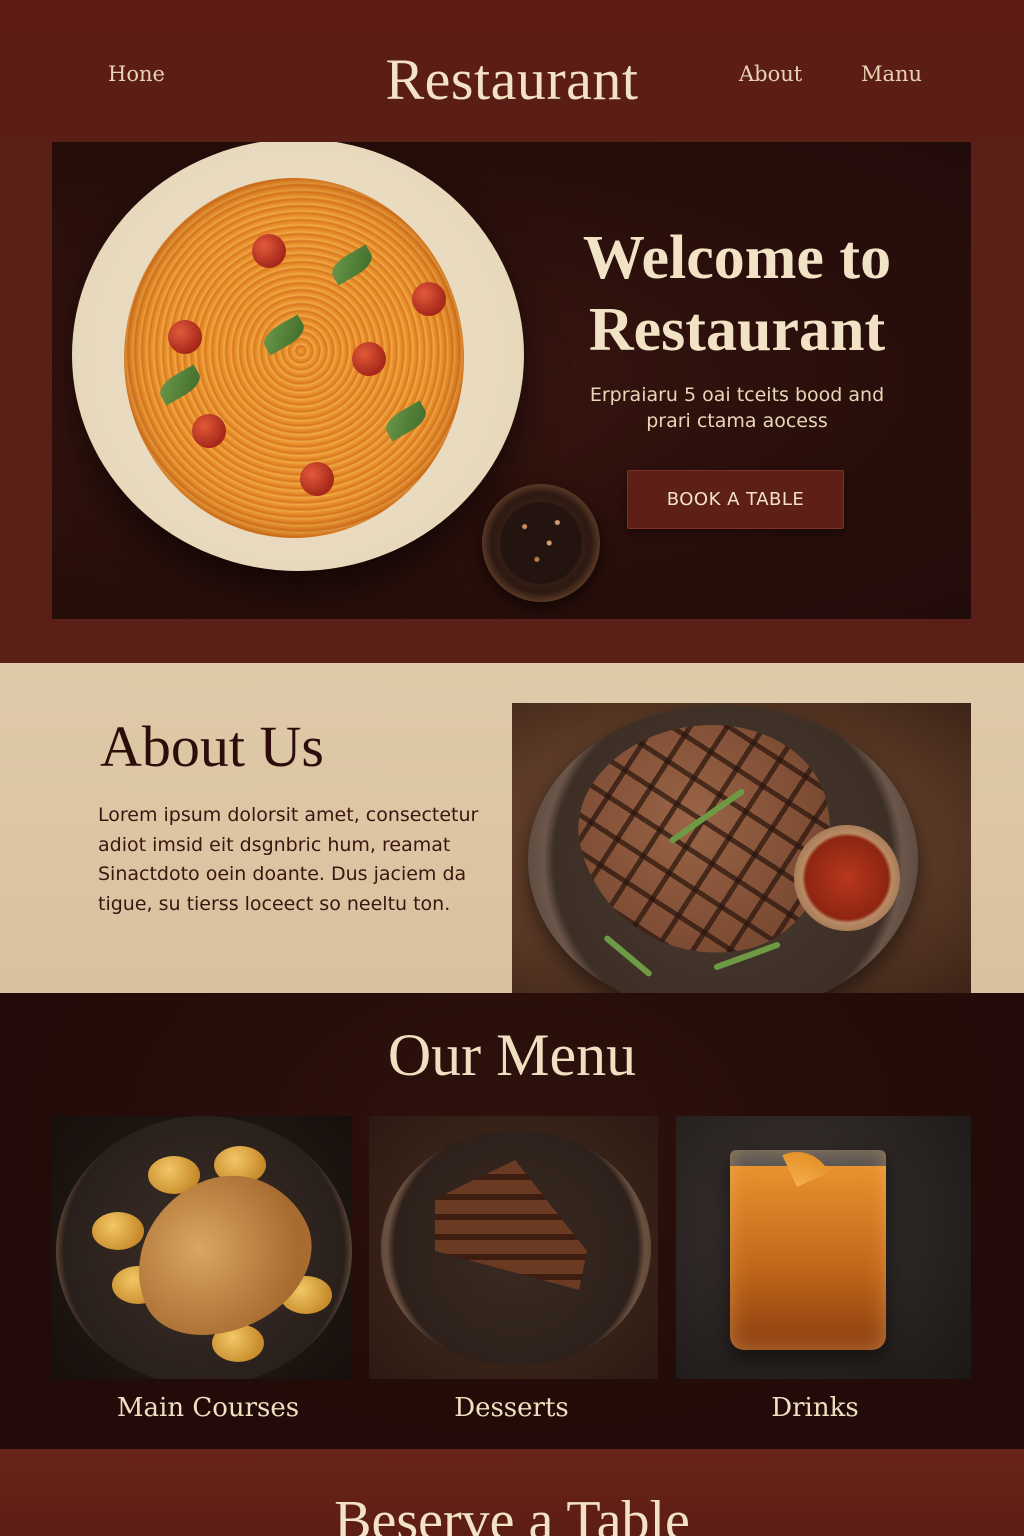 The image size is (1024, 1536). I want to click on spice-bowl-image, so click(541, 543).